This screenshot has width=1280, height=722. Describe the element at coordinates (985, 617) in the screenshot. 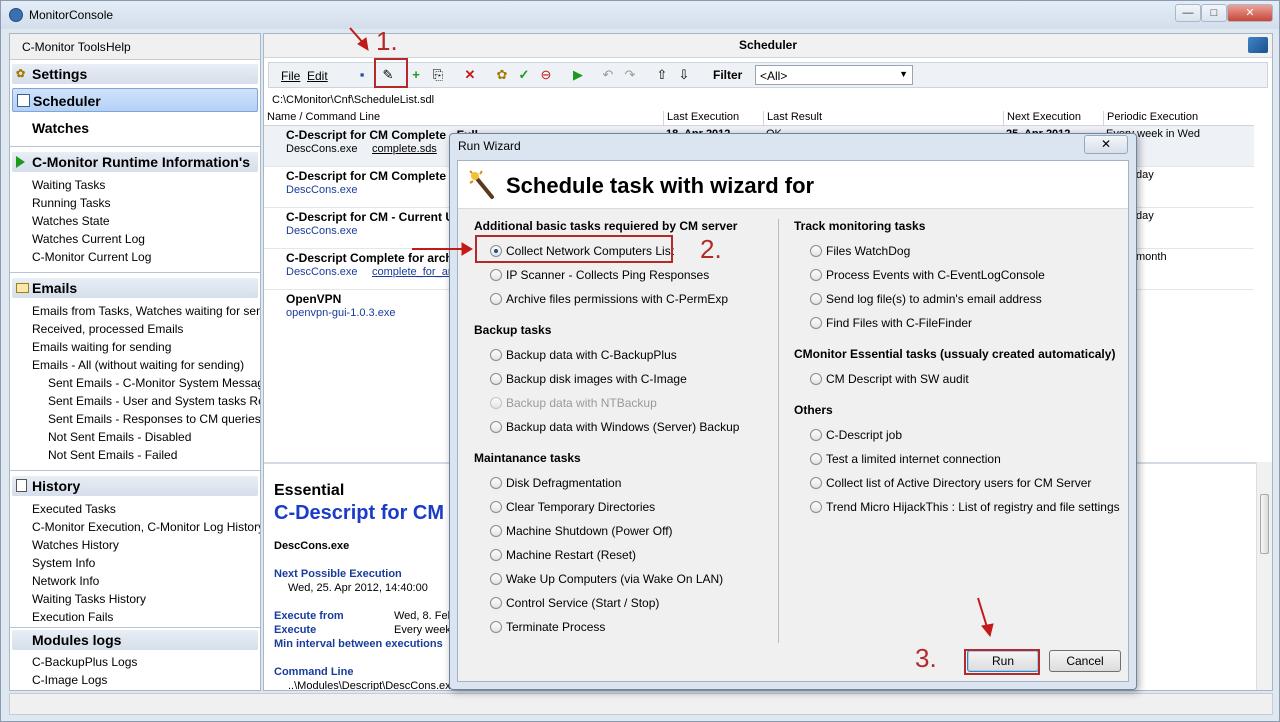

I see `arrow-to-run-button` at that location.